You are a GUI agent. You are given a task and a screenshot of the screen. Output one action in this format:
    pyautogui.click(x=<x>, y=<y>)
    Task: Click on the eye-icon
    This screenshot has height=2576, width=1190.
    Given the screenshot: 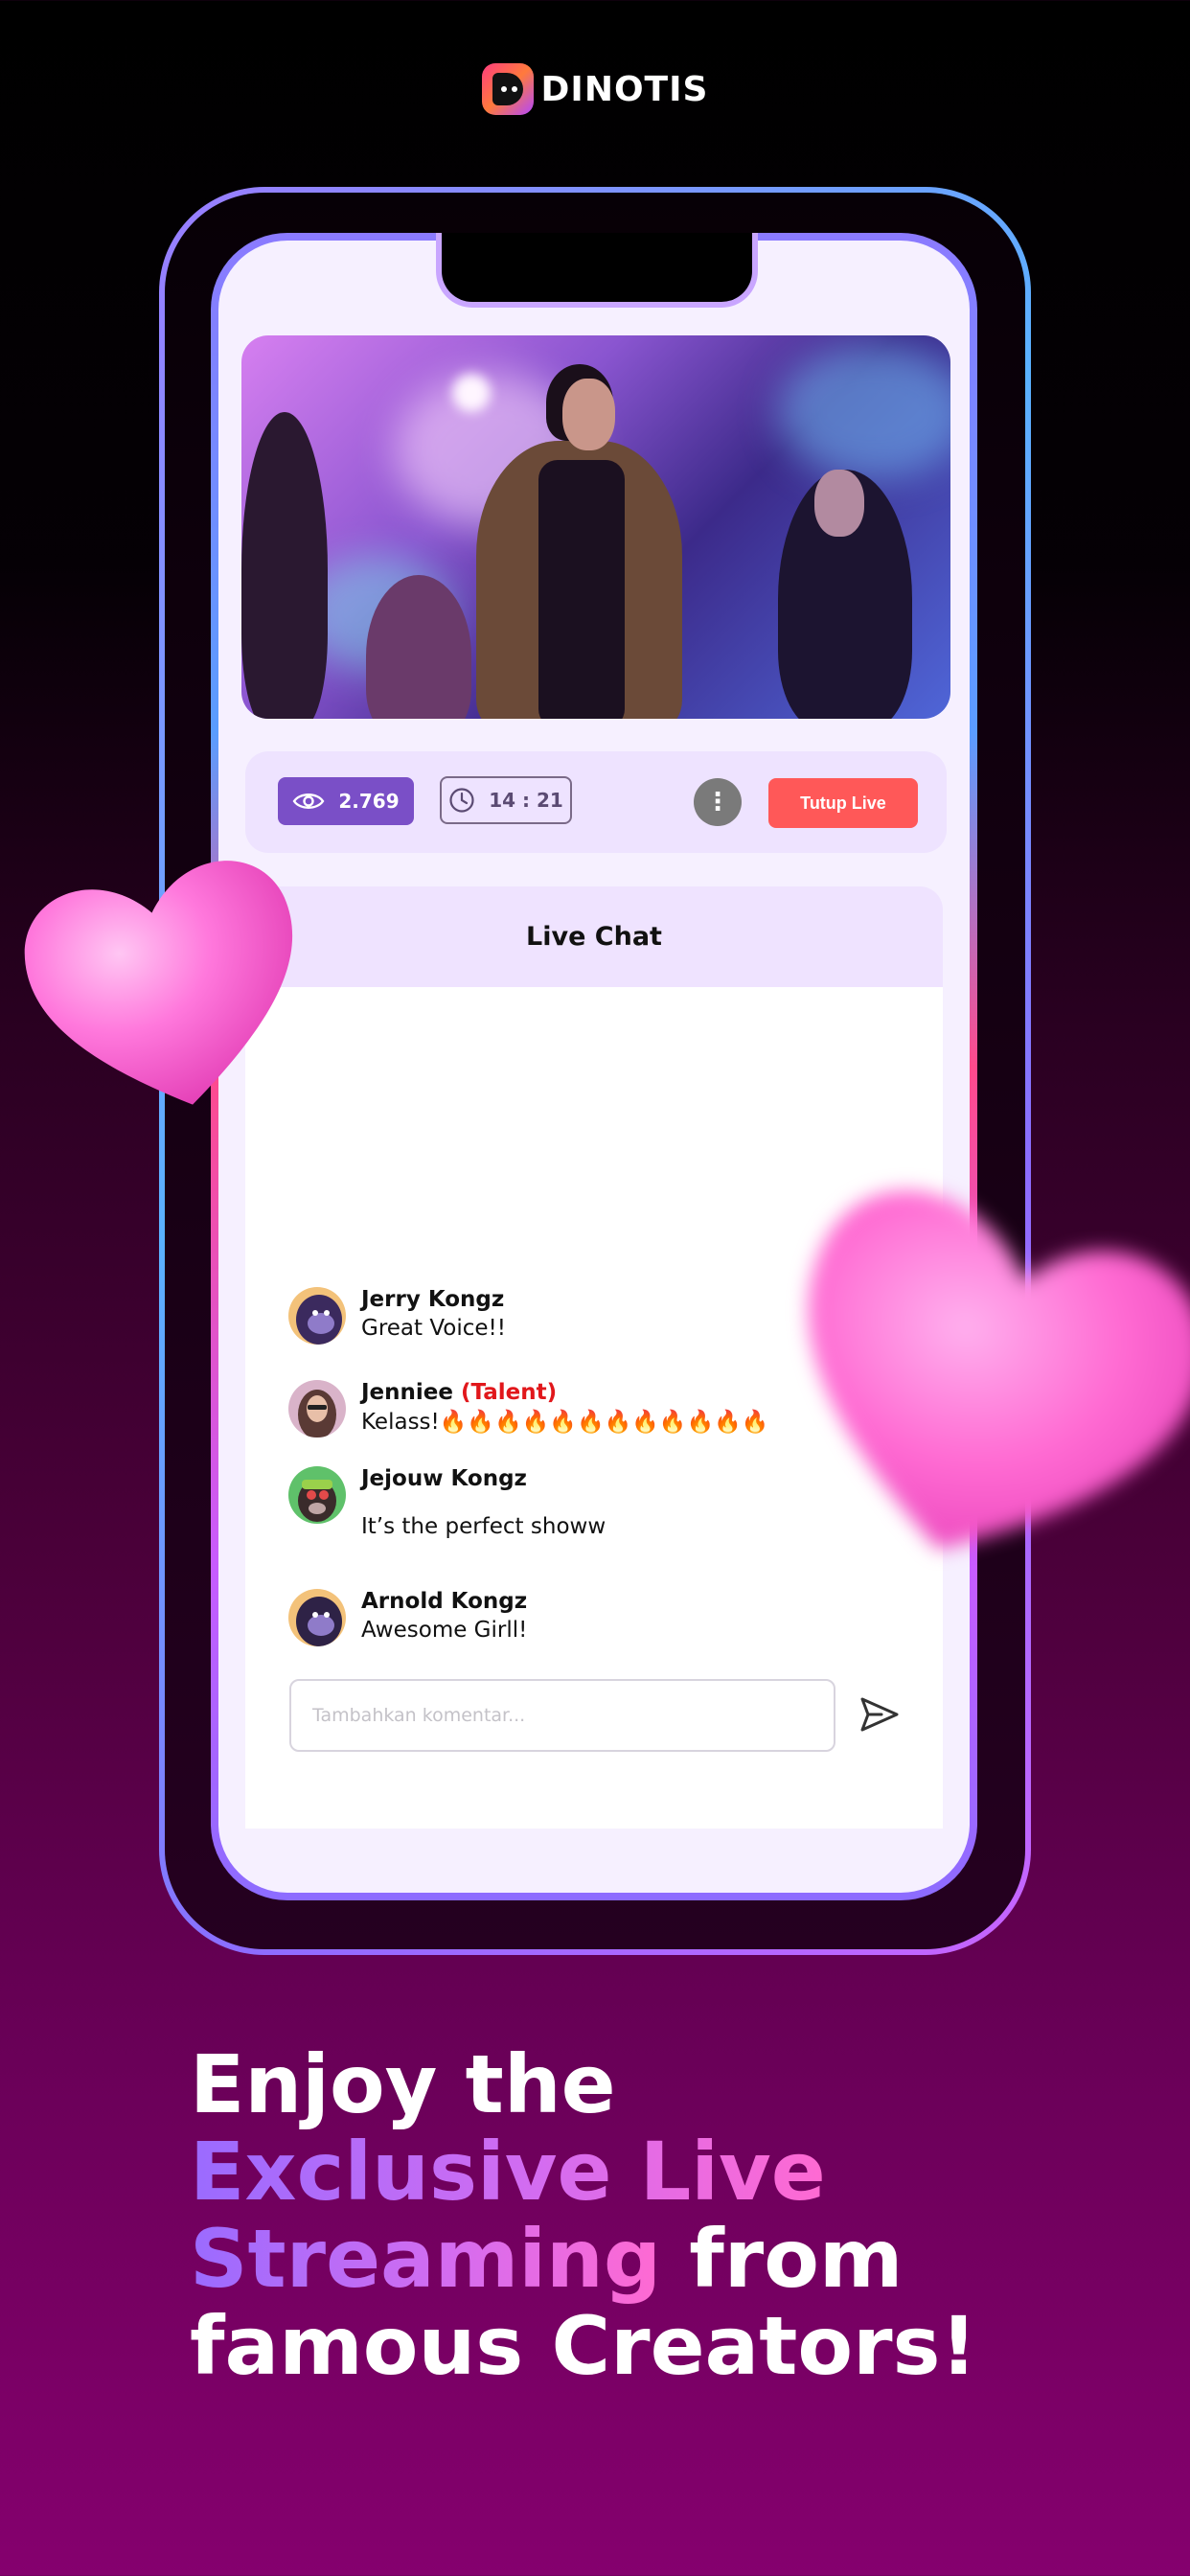 What is the action you would take?
    pyautogui.click(x=309, y=801)
    